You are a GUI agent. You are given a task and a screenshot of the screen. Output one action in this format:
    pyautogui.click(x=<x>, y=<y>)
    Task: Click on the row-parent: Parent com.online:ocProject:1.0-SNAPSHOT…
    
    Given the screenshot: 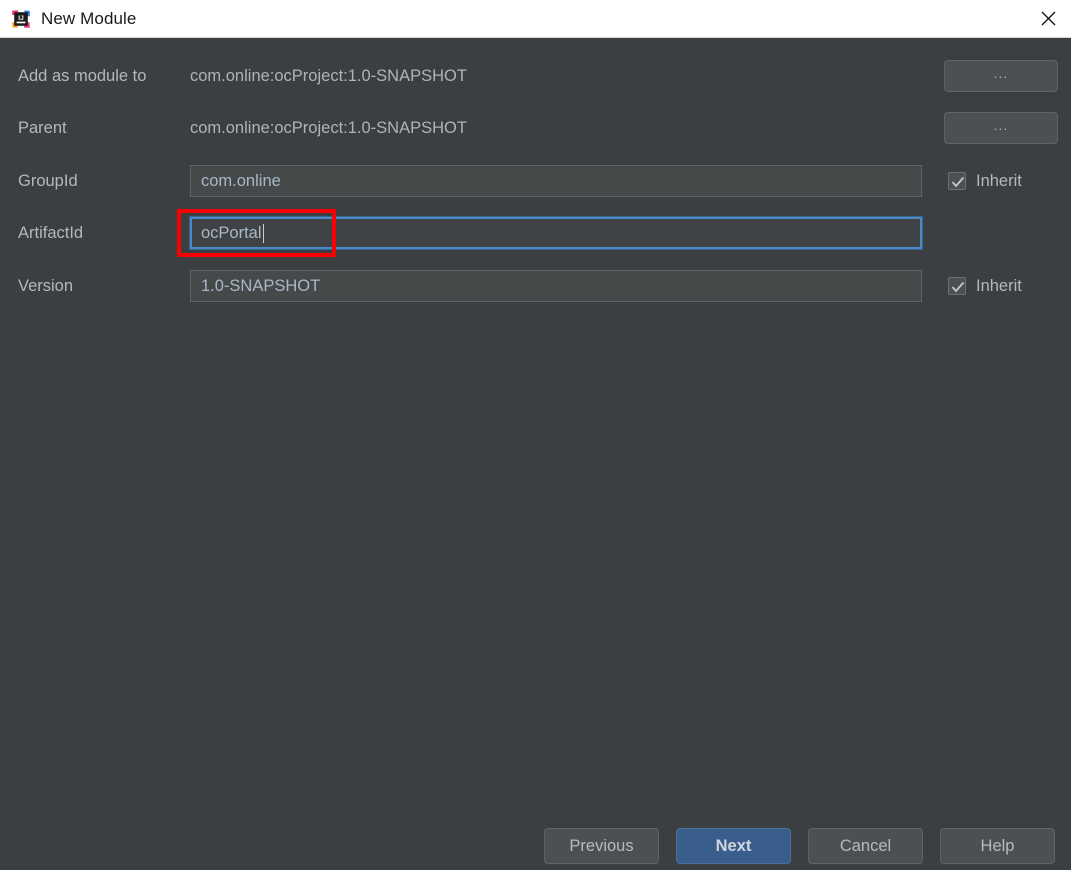 What is the action you would take?
    pyautogui.click(x=535, y=128)
    